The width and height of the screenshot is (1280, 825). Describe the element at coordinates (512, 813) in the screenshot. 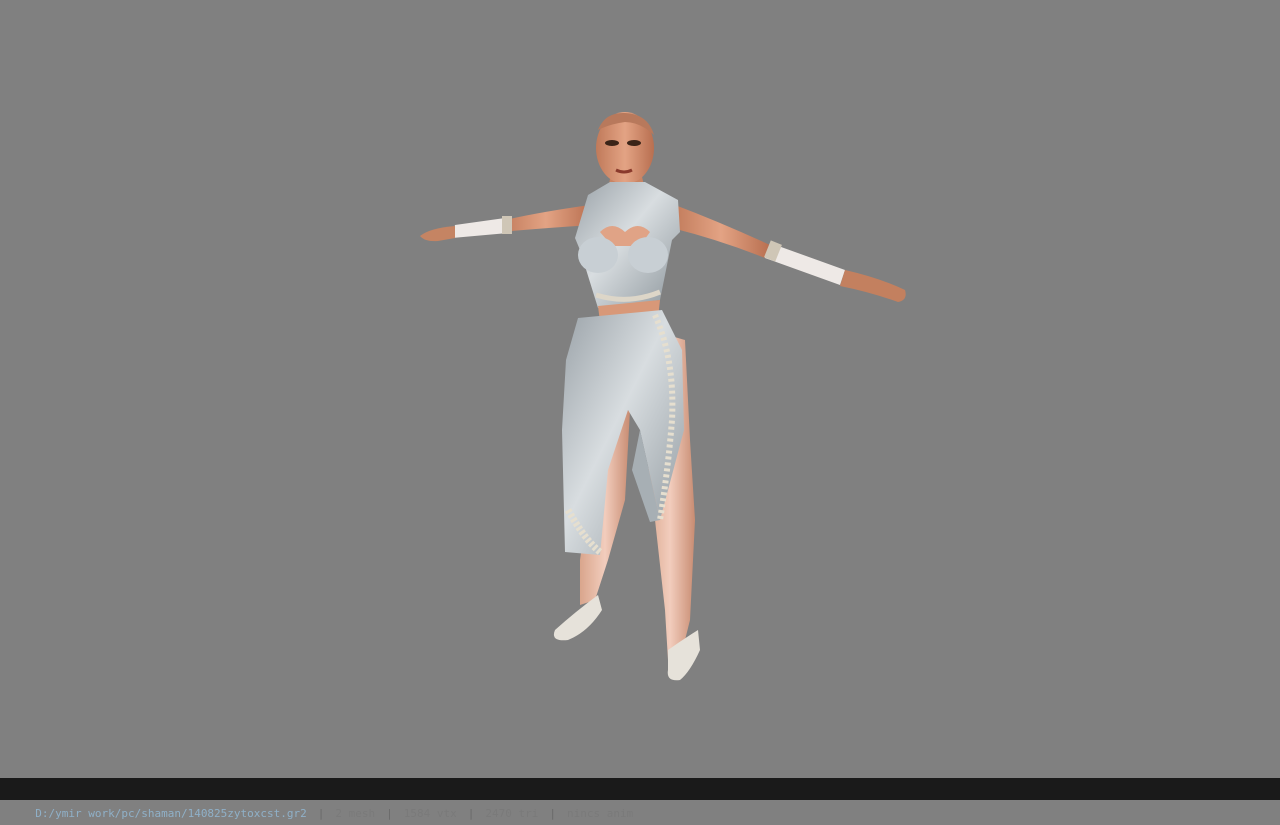

I see `triangle-count: 2470 tri` at that location.